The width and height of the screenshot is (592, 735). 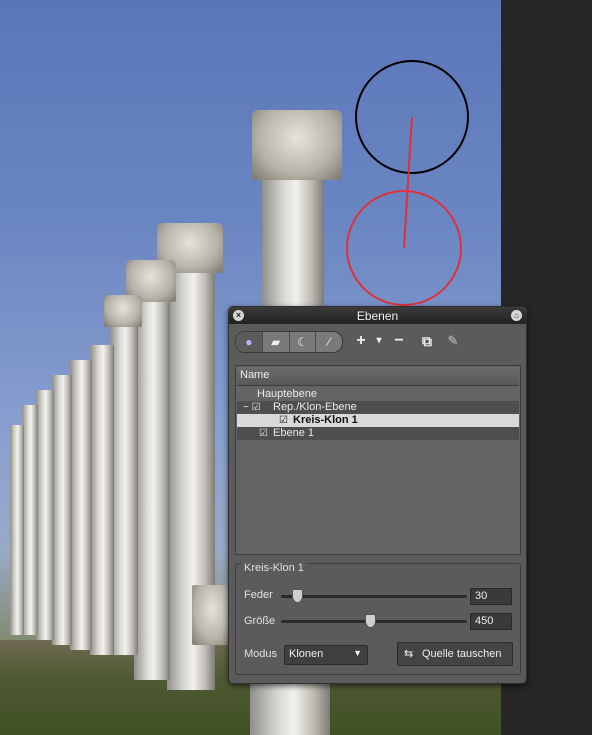 What do you see at coordinates (260, 621) in the screenshot?
I see `groesse-label: Größe` at bounding box center [260, 621].